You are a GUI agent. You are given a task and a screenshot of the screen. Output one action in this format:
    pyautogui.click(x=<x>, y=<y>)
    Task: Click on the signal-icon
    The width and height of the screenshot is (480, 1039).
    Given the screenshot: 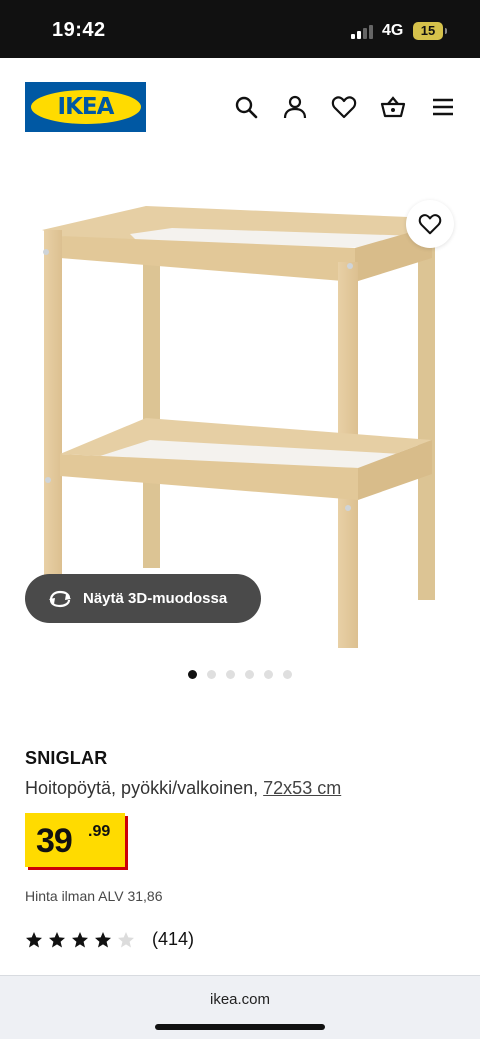 What is the action you would take?
    pyautogui.click(x=363, y=31)
    